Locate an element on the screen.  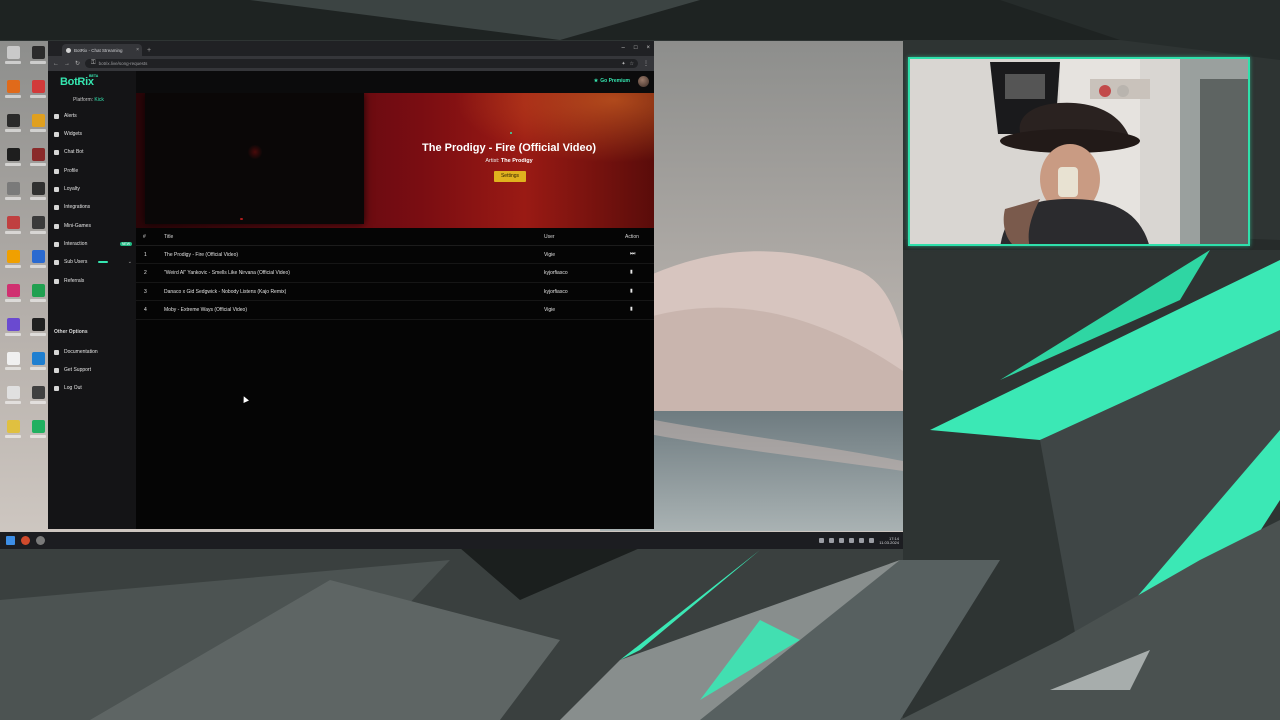
window-controls: – □ × is located at coordinates (636, 48).